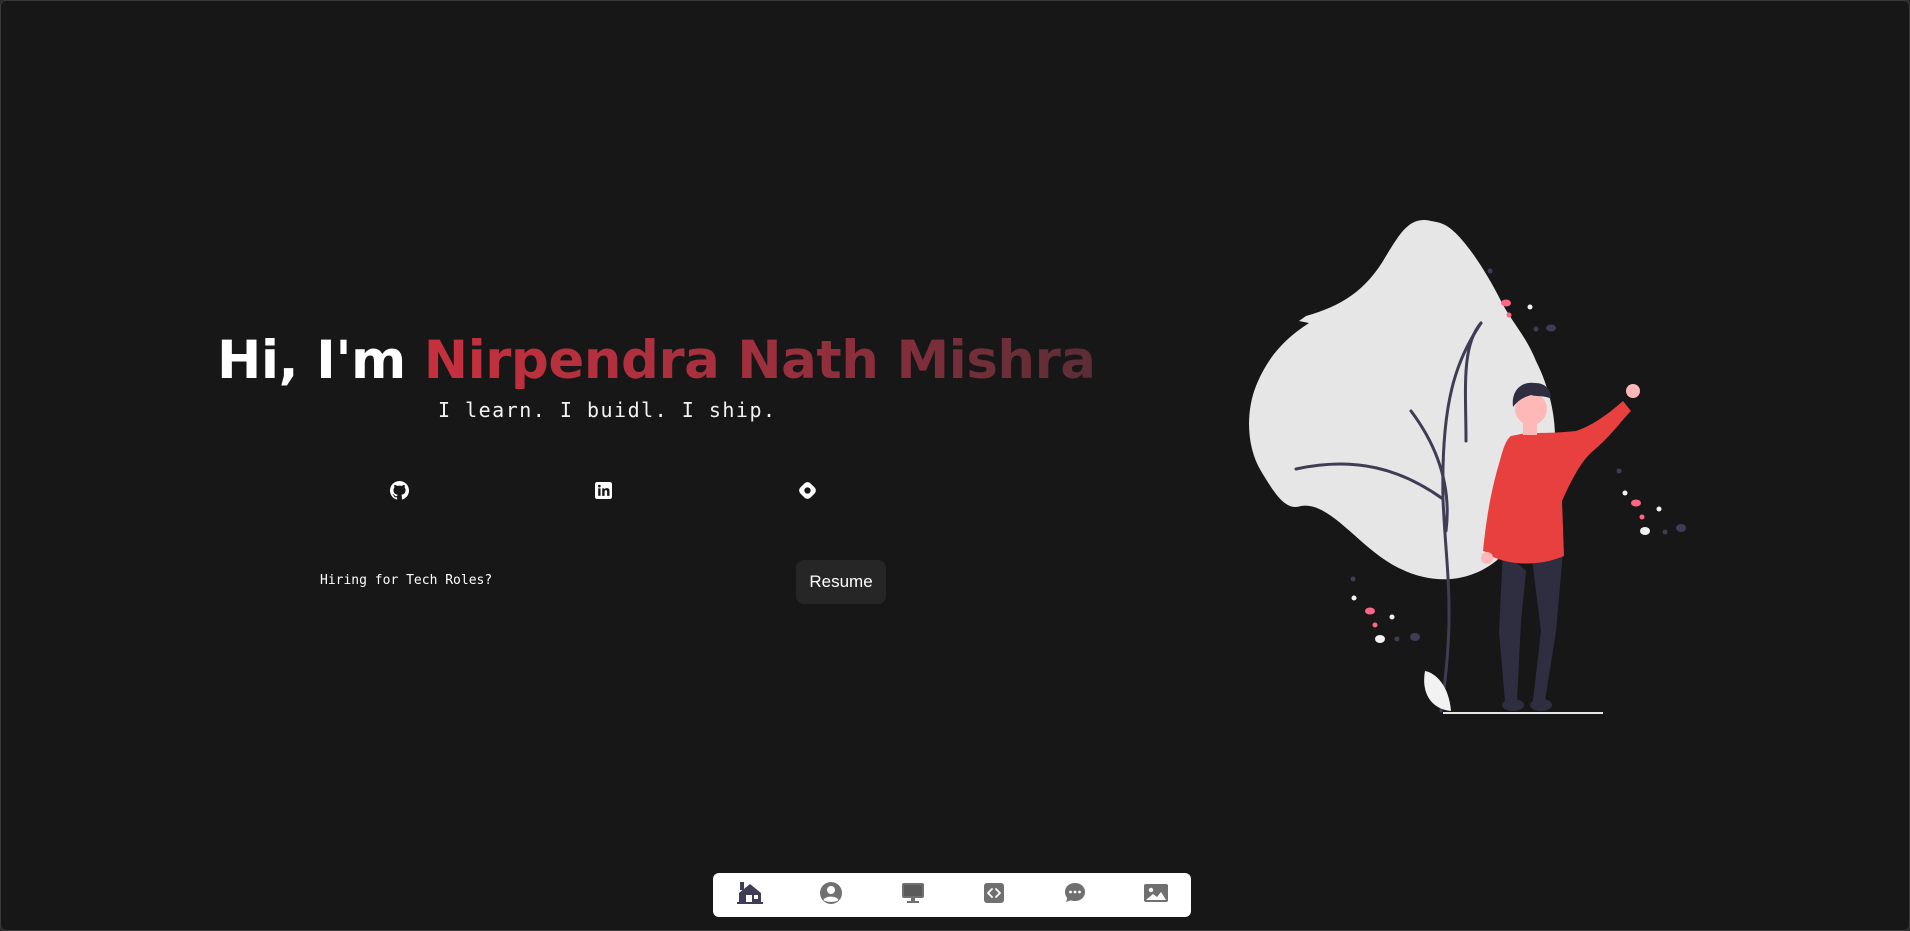 This screenshot has height=931, width=1910. I want to click on nav-item-home, so click(750, 895).